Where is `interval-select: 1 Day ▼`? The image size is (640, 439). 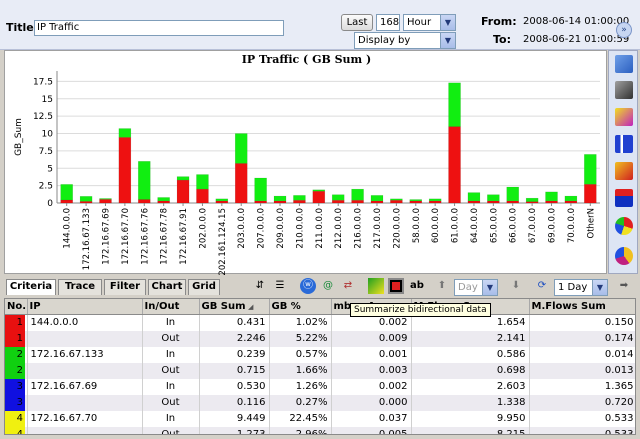
interval-select: 1 Day ▼ is located at coordinates (581, 287).